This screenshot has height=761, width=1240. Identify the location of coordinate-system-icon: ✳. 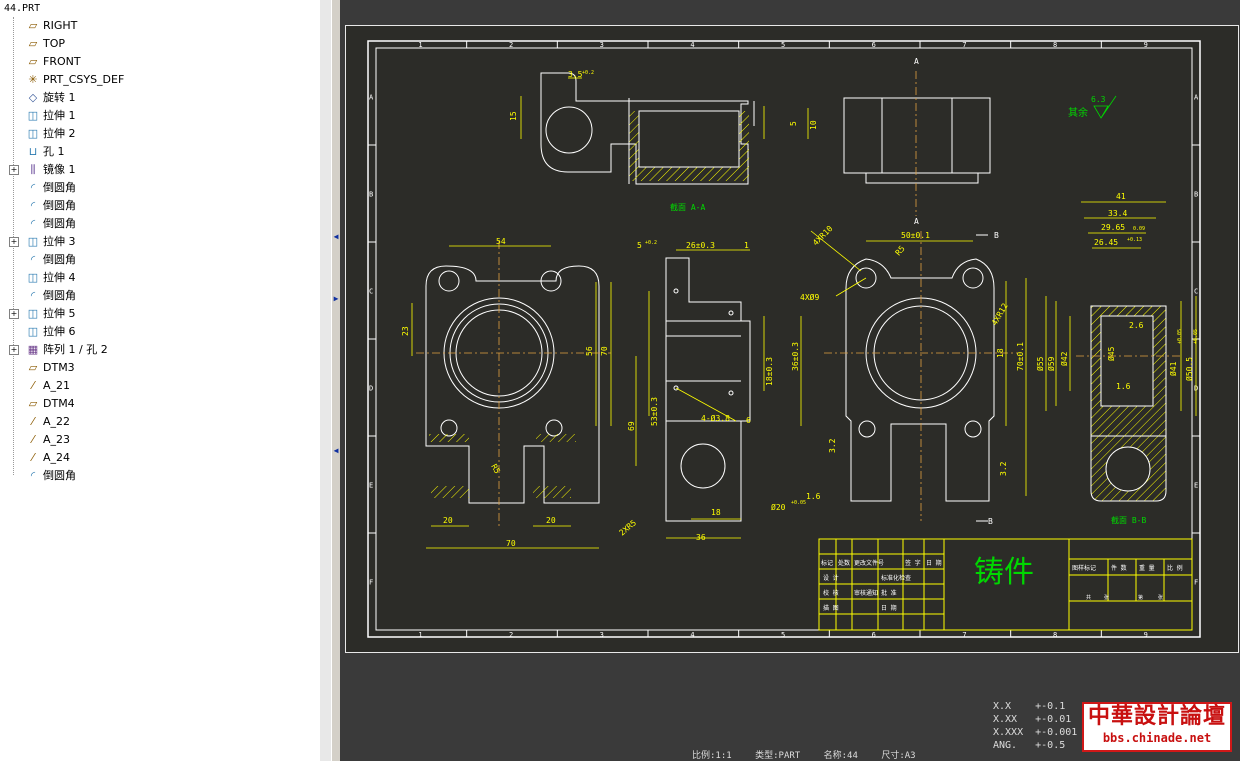
(33, 79).